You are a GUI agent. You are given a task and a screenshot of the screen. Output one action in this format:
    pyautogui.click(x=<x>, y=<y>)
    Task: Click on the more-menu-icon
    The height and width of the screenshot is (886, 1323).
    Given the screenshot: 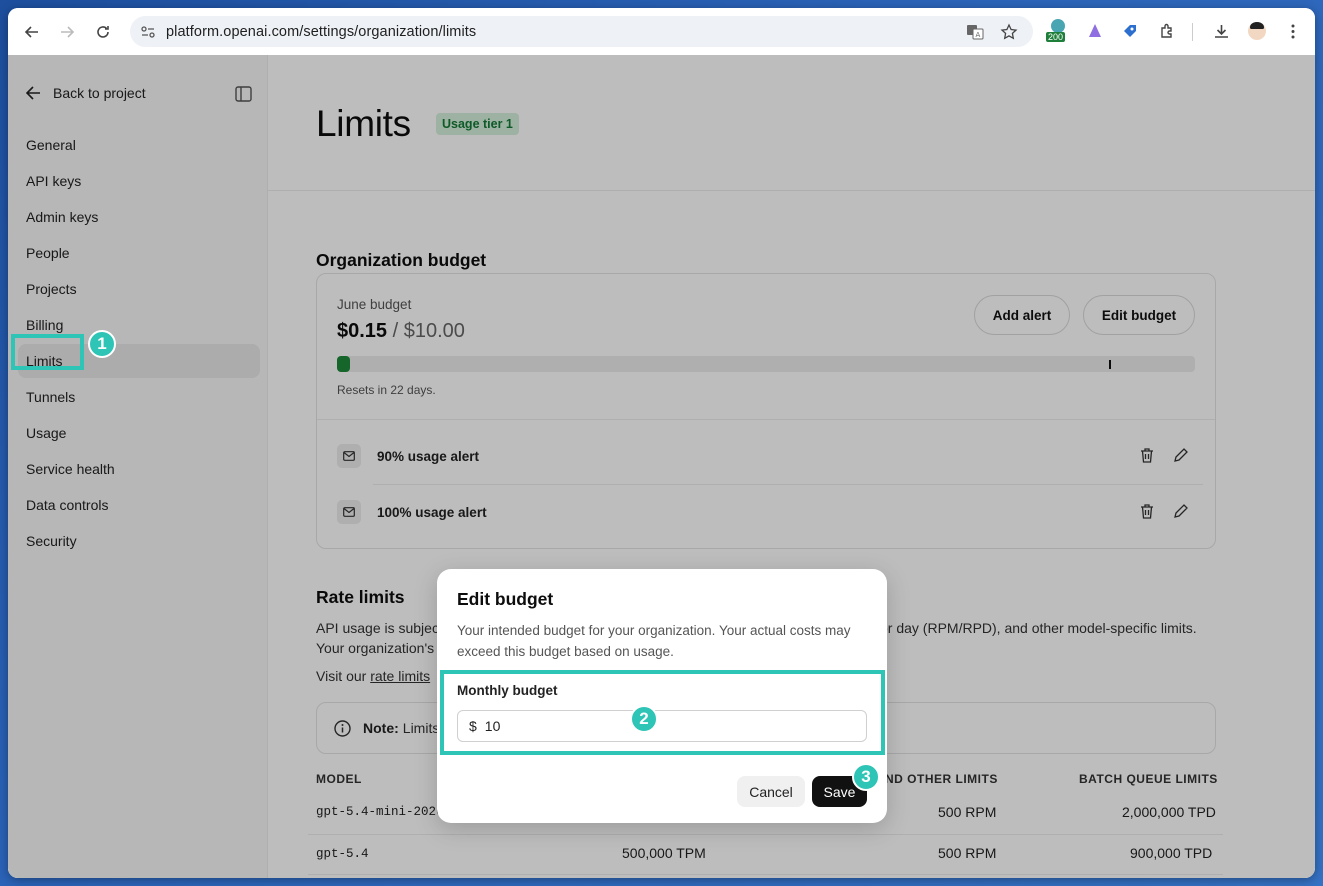 What is the action you would take?
    pyautogui.click(x=1293, y=31)
    